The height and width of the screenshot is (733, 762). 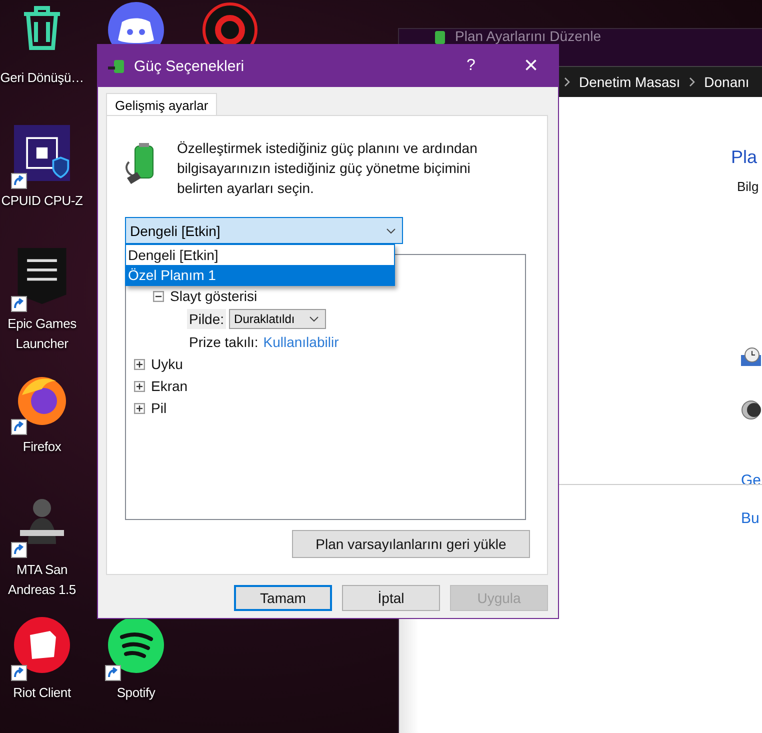 I want to click on desktop-icon-label: Epic Games Launcher, so click(x=42, y=334).